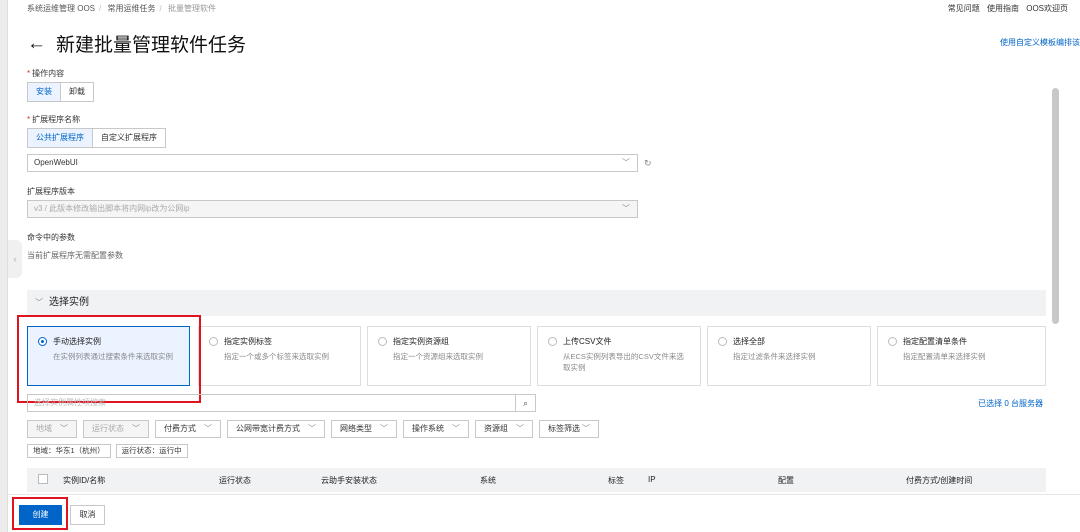  Describe the element at coordinates (235, 480) in the screenshot. I see `col-status: 运行状态` at that location.